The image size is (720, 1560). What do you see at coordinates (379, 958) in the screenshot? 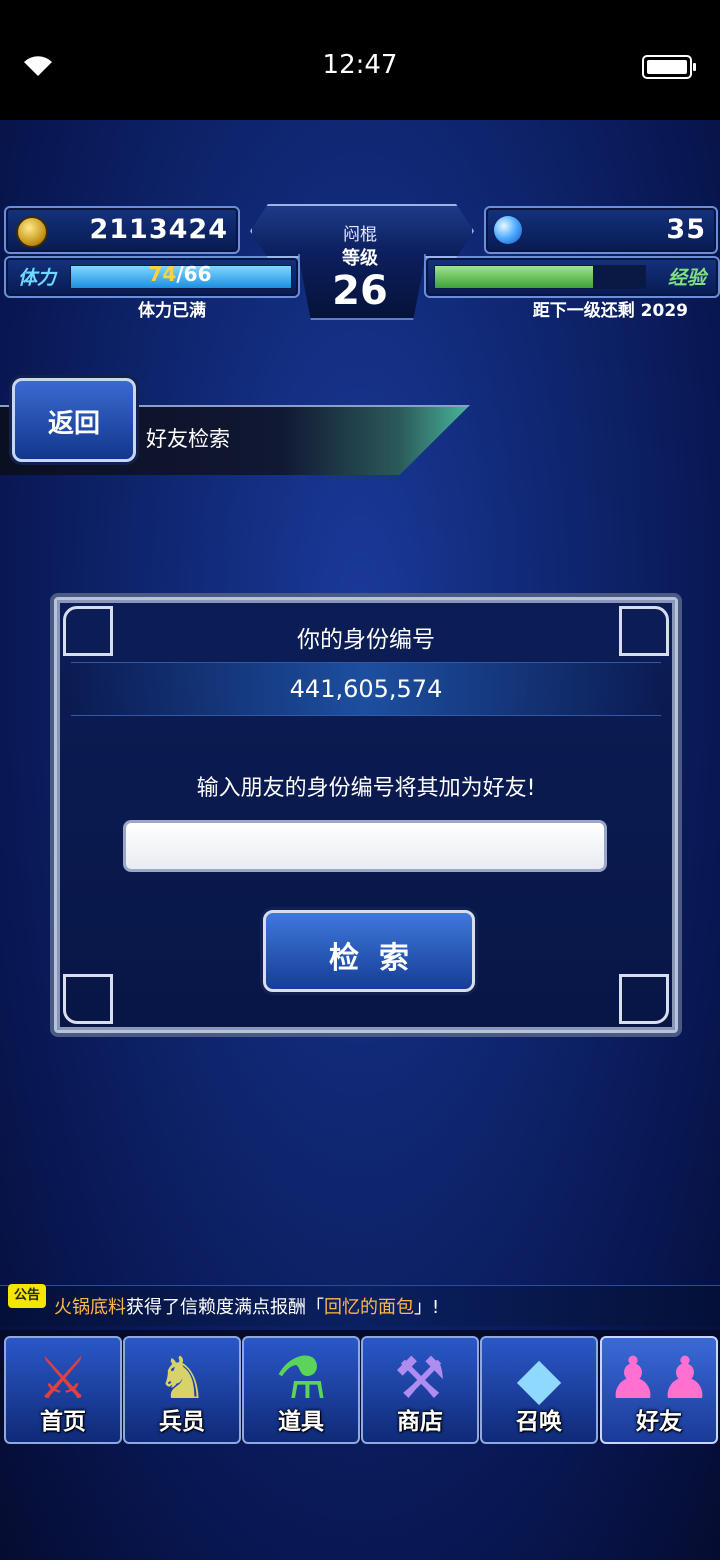
I see `search-label: 检索` at bounding box center [379, 958].